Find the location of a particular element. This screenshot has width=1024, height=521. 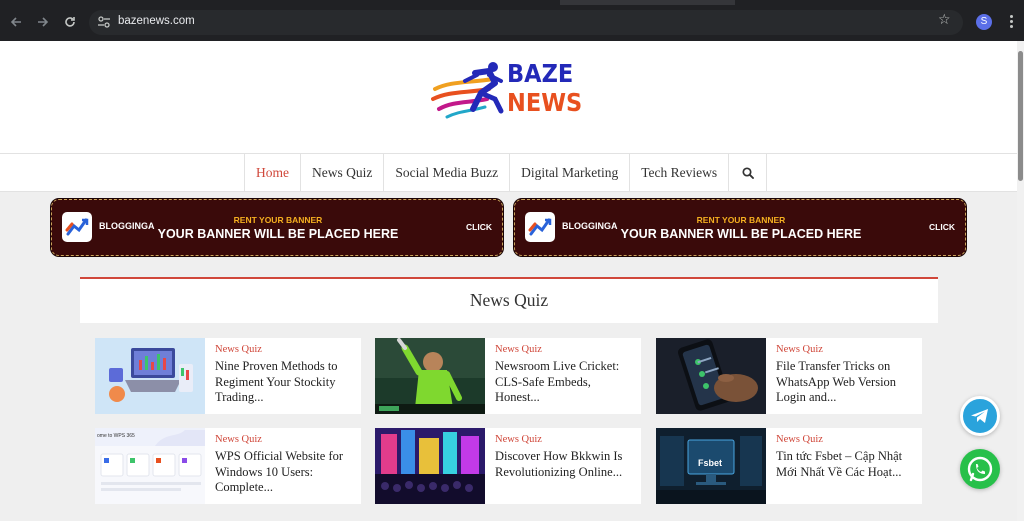

address-bar: bazenews.com ☆ is located at coordinates (526, 22).